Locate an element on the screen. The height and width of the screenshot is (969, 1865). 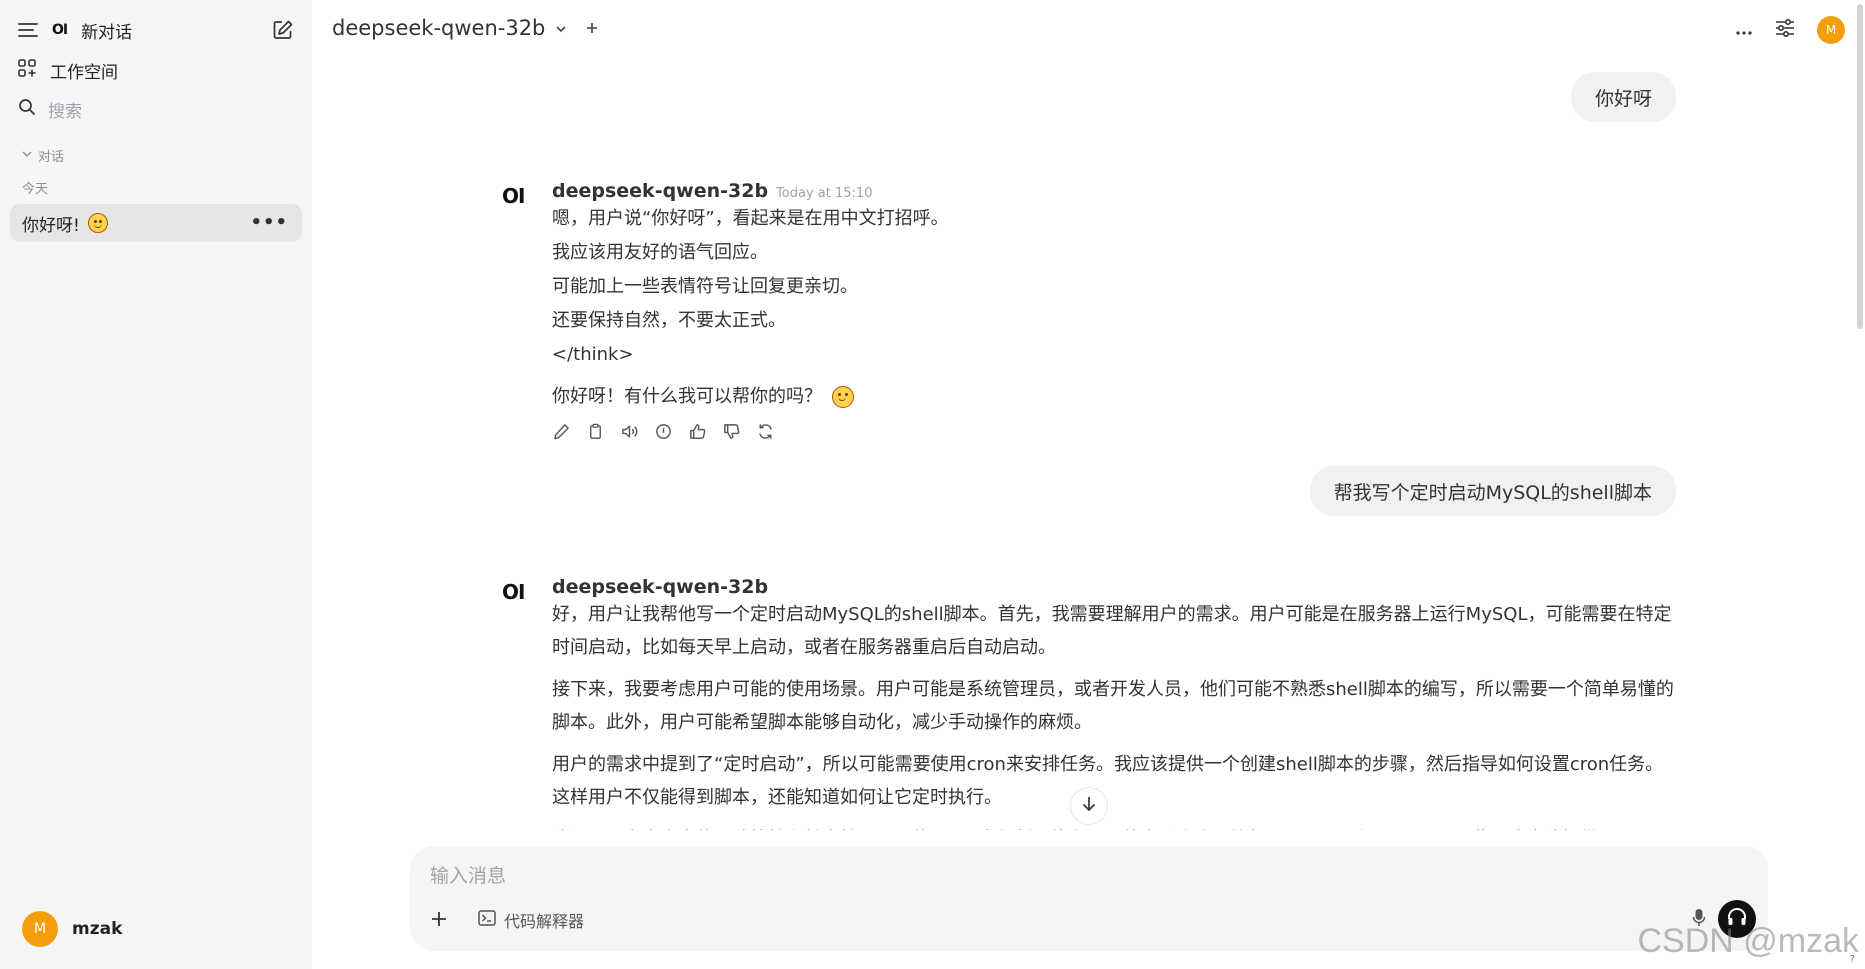
read-aloud-icon is located at coordinates (629, 433).